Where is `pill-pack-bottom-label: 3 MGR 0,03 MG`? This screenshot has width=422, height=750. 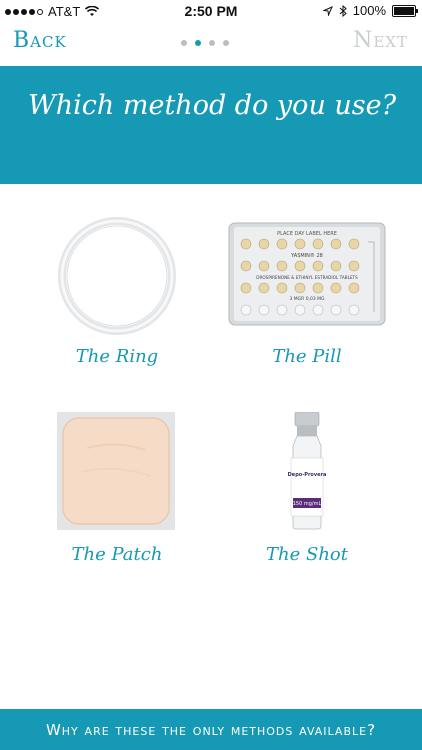
pill-pack-bottom-label: 3 MGR 0,03 MG is located at coordinates (307, 299).